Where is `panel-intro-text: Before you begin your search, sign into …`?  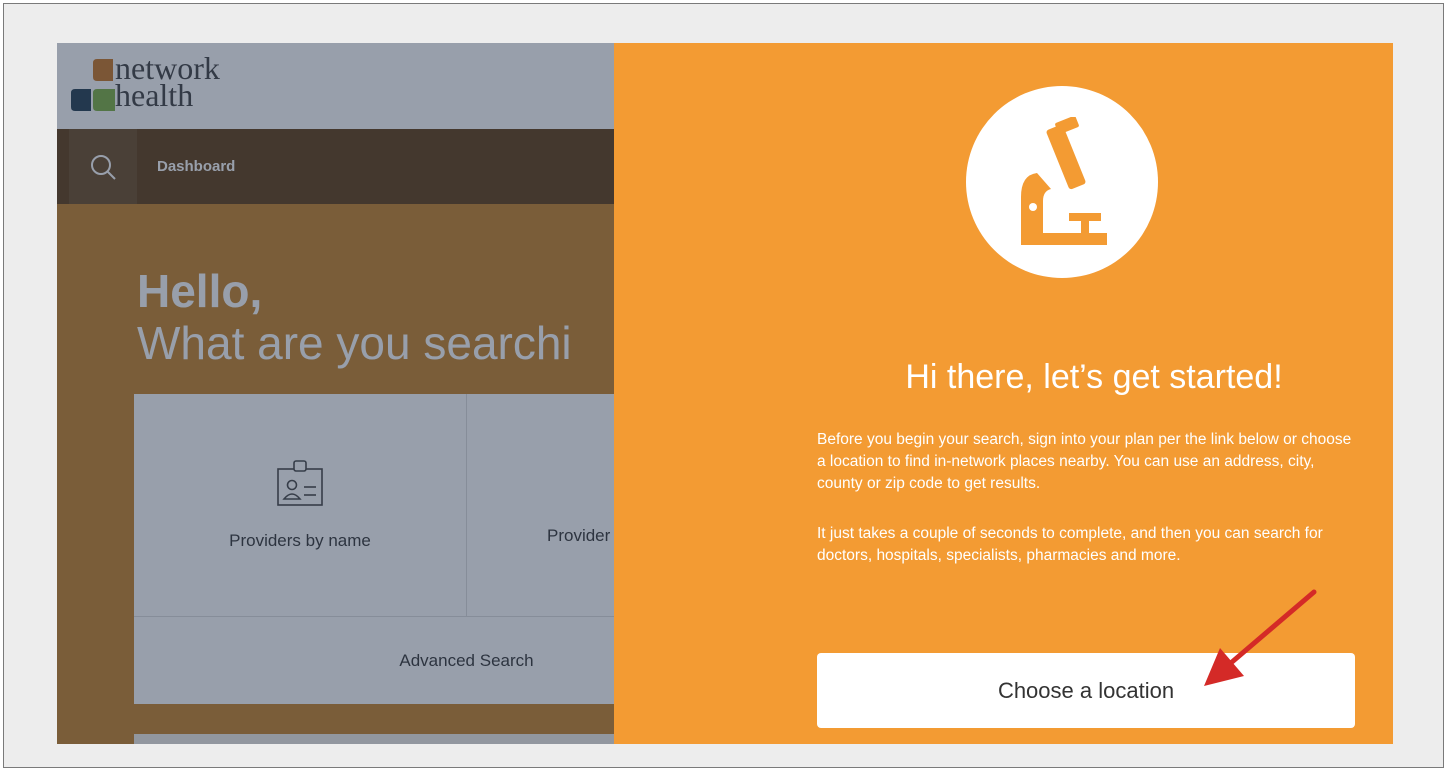 panel-intro-text: Before you begin your search, sign into … is located at coordinates (1084, 461).